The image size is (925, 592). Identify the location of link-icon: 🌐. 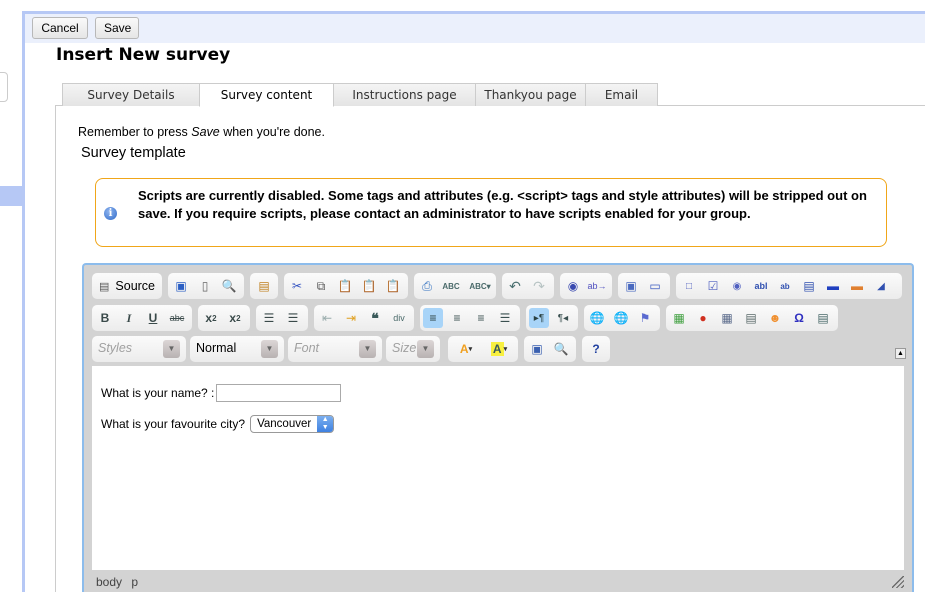
(597, 318).